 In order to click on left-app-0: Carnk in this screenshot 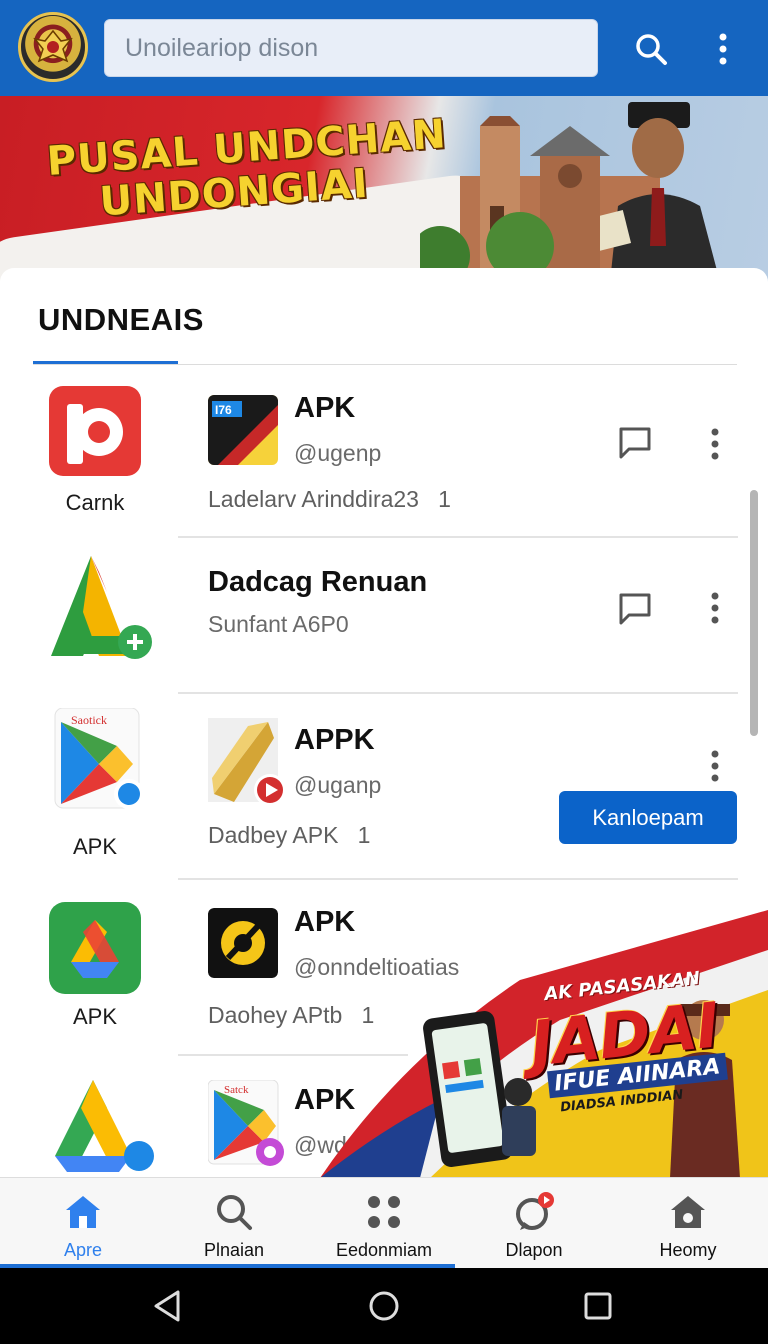, I will do `click(95, 451)`.